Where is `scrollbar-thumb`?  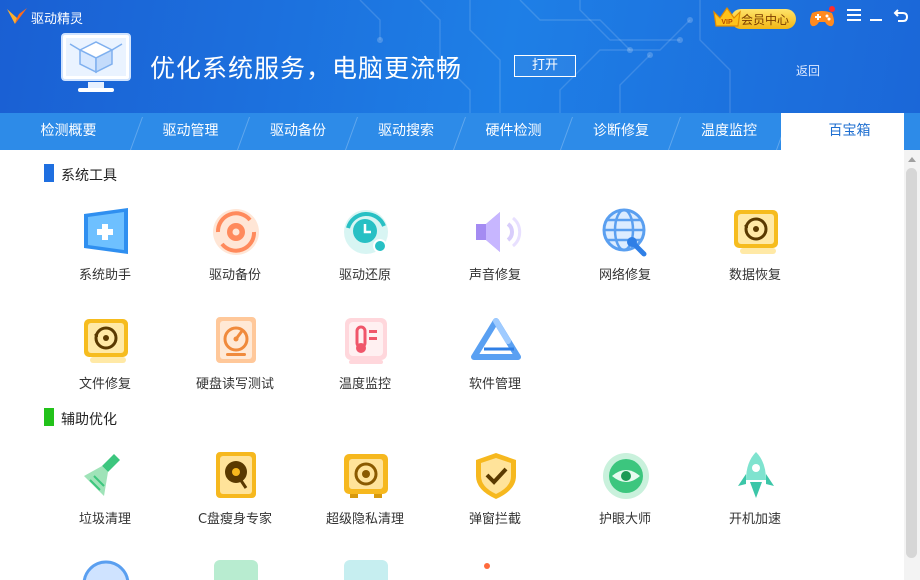 scrollbar-thumb is located at coordinates (911, 363).